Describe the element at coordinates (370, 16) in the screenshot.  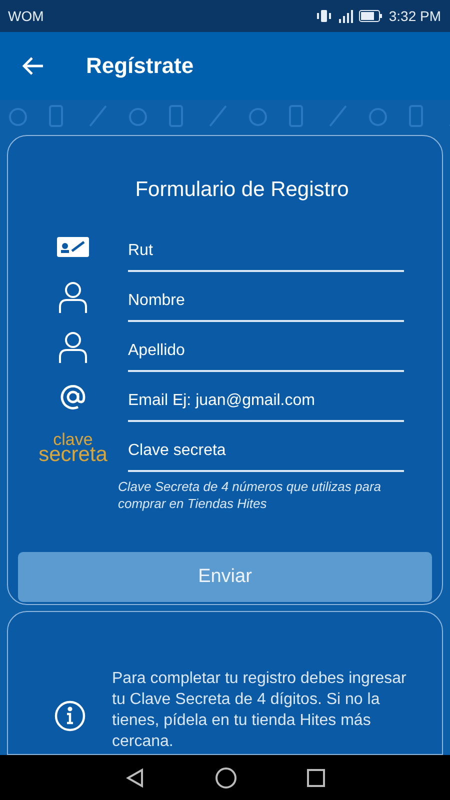
I see `battery-icon` at that location.